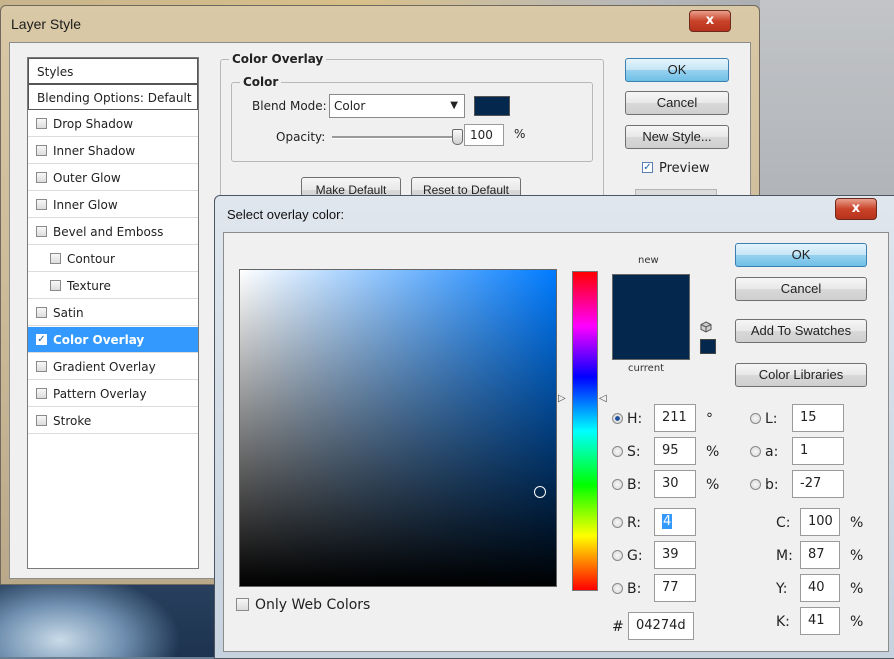 The image size is (894, 659). I want to click on rgb-r-input: 4, so click(675, 522).